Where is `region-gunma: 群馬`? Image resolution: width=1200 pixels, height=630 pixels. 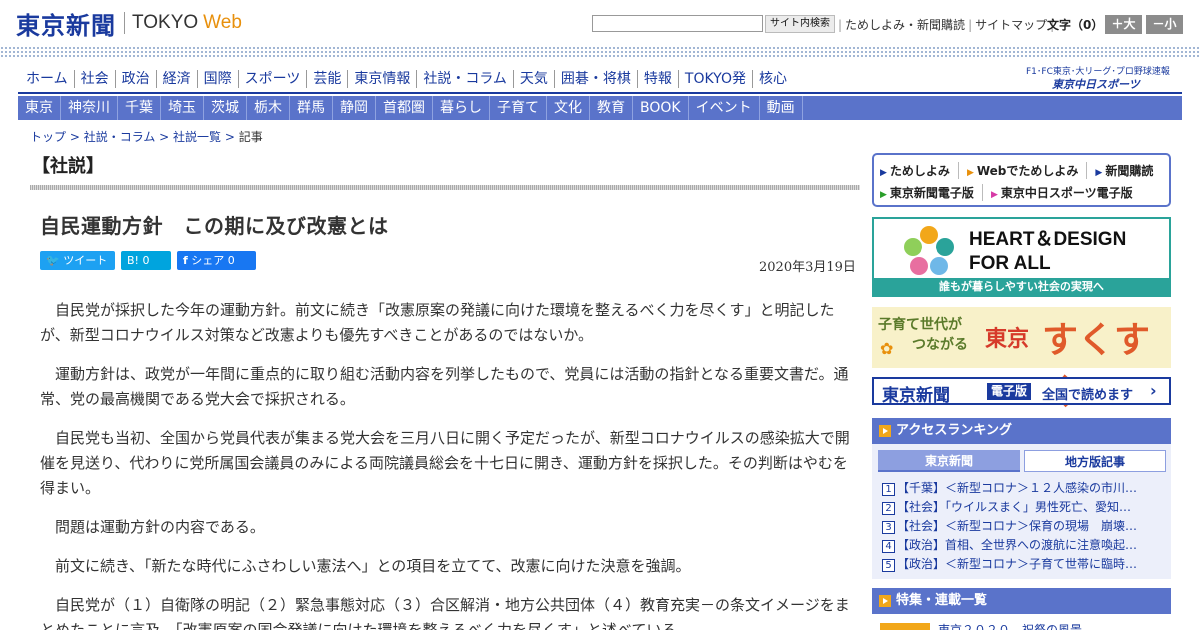 region-gunma: 群馬 is located at coordinates (311, 108).